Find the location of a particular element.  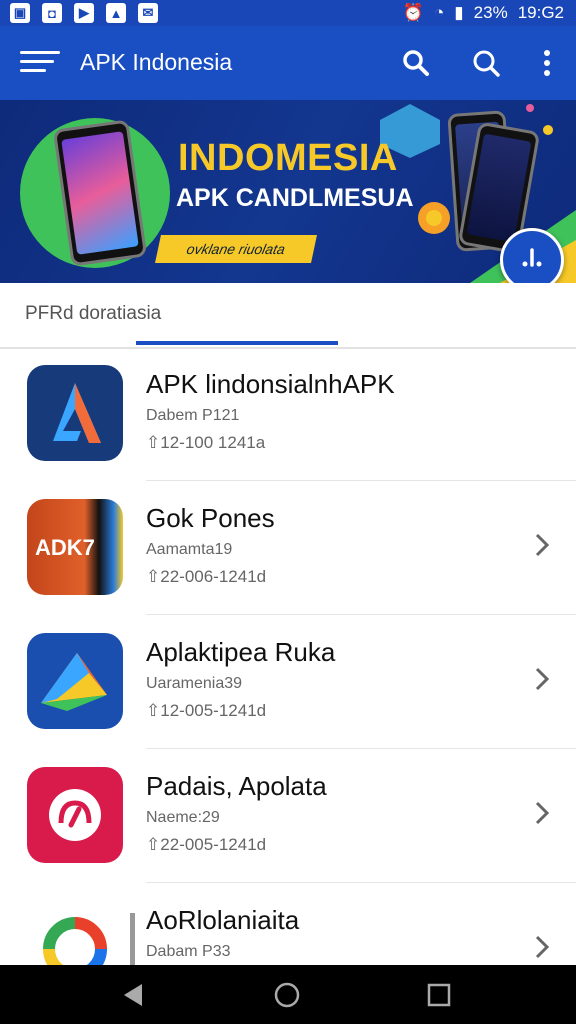

app-publisher: Uaramenia39 is located at coordinates (194, 683).